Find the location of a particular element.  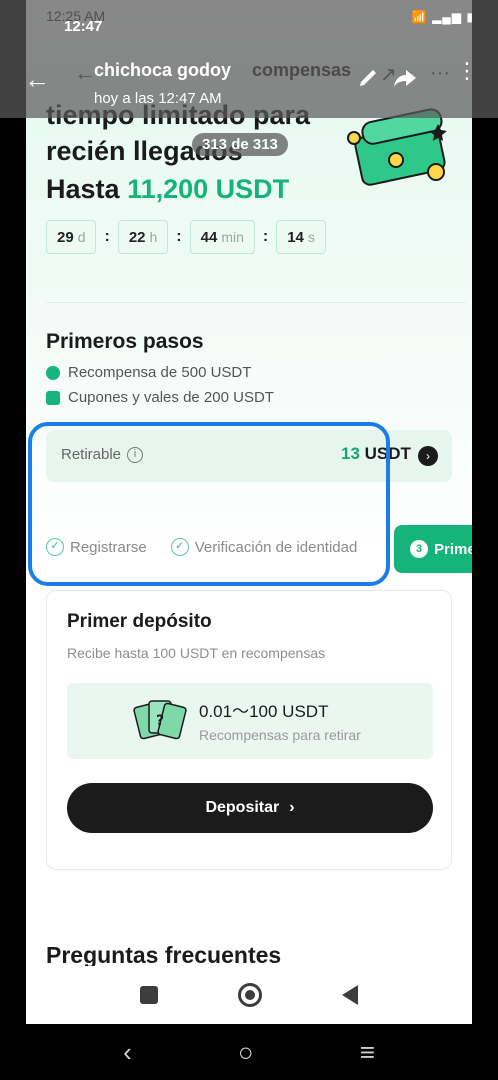

deposit-button: Depositar › is located at coordinates (250, 808).